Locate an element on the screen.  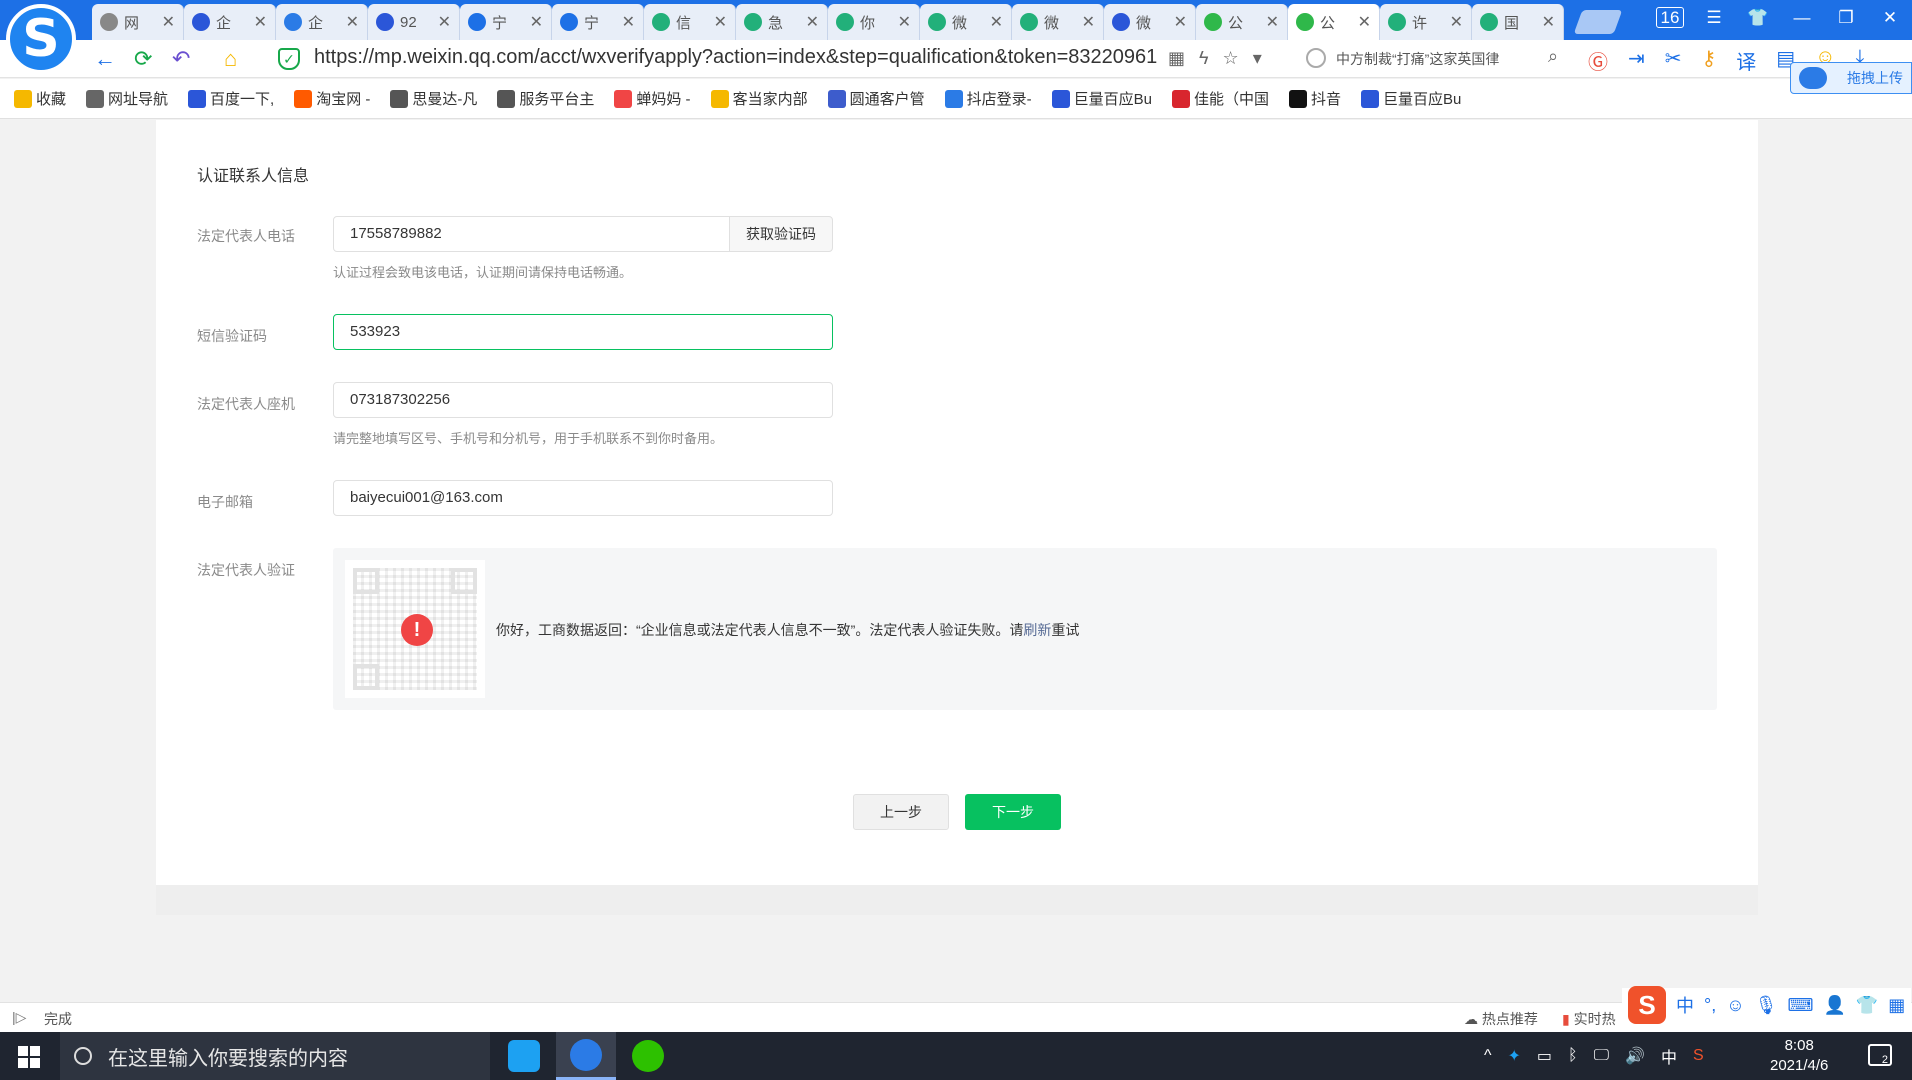
windows-start-icon is located at coordinates (29, 1057).